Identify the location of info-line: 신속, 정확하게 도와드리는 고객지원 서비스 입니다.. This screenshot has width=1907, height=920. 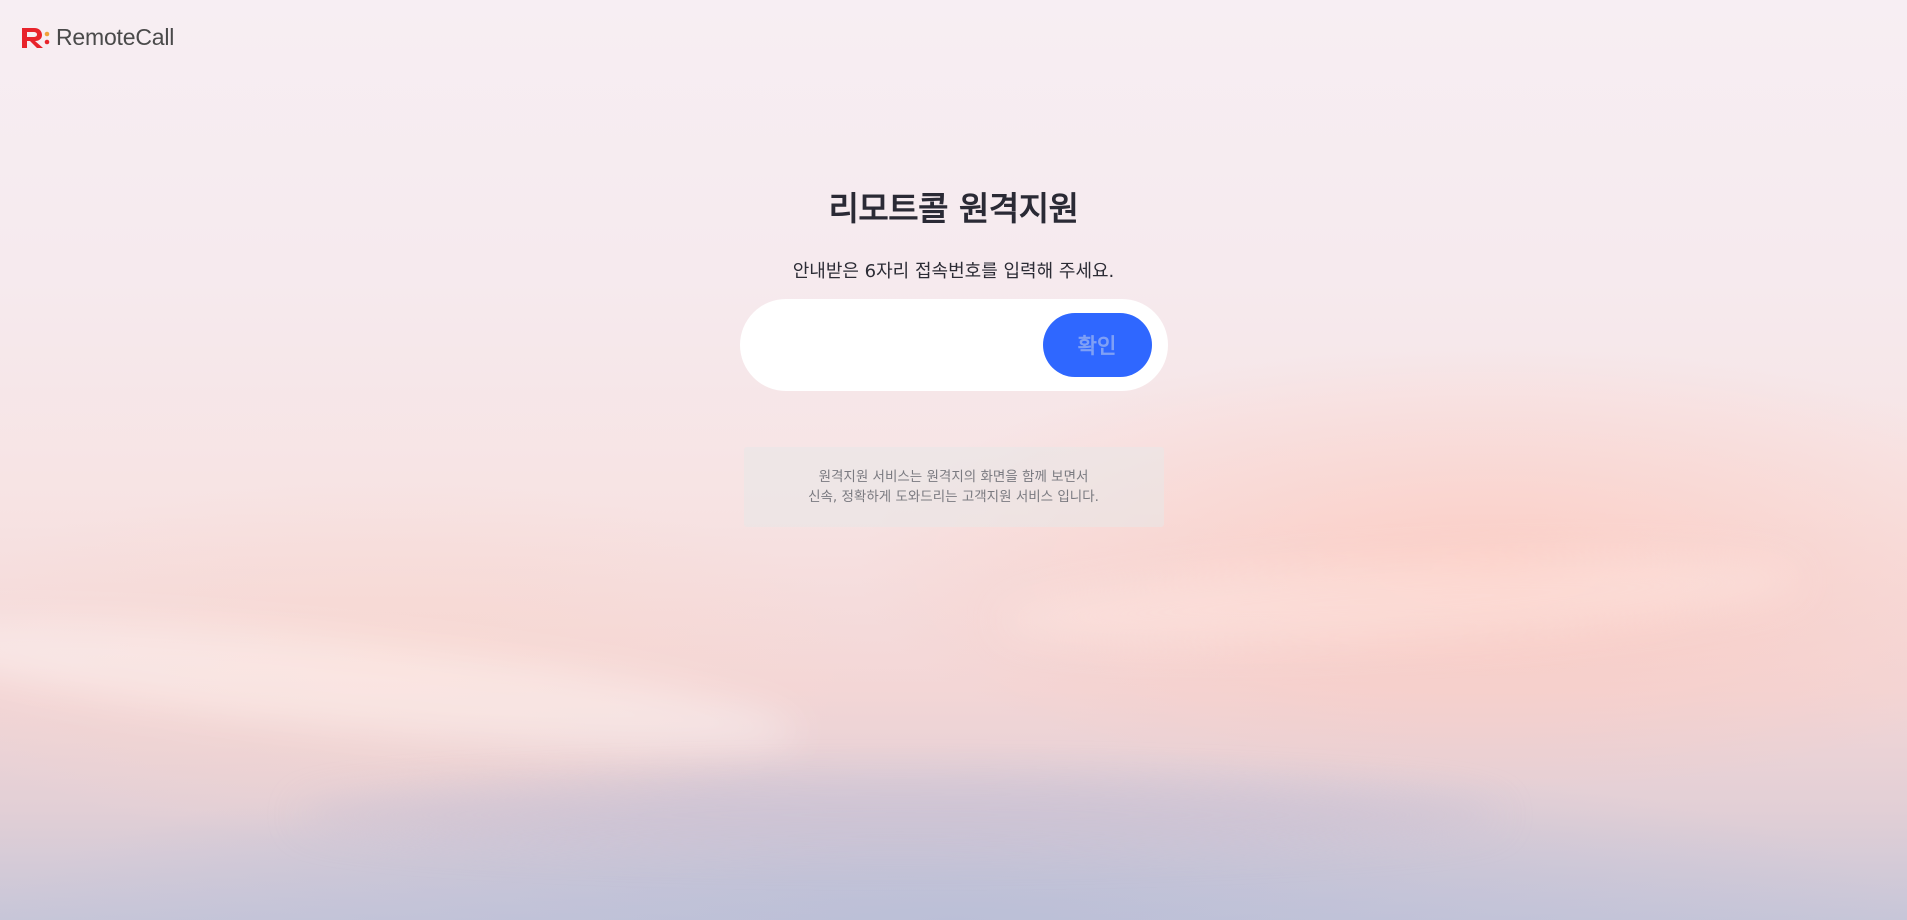
(953, 497).